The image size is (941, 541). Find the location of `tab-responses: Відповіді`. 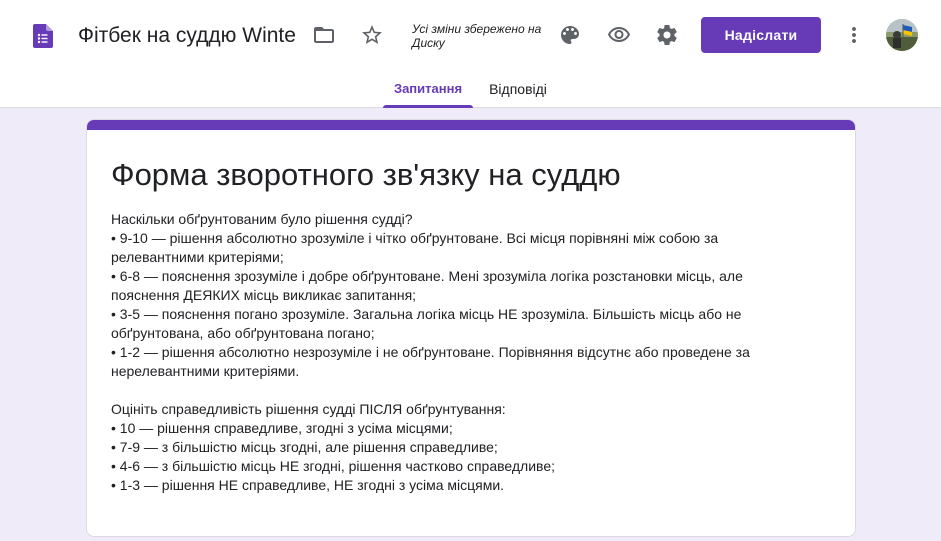

tab-responses: Відповіді is located at coordinates (518, 94).